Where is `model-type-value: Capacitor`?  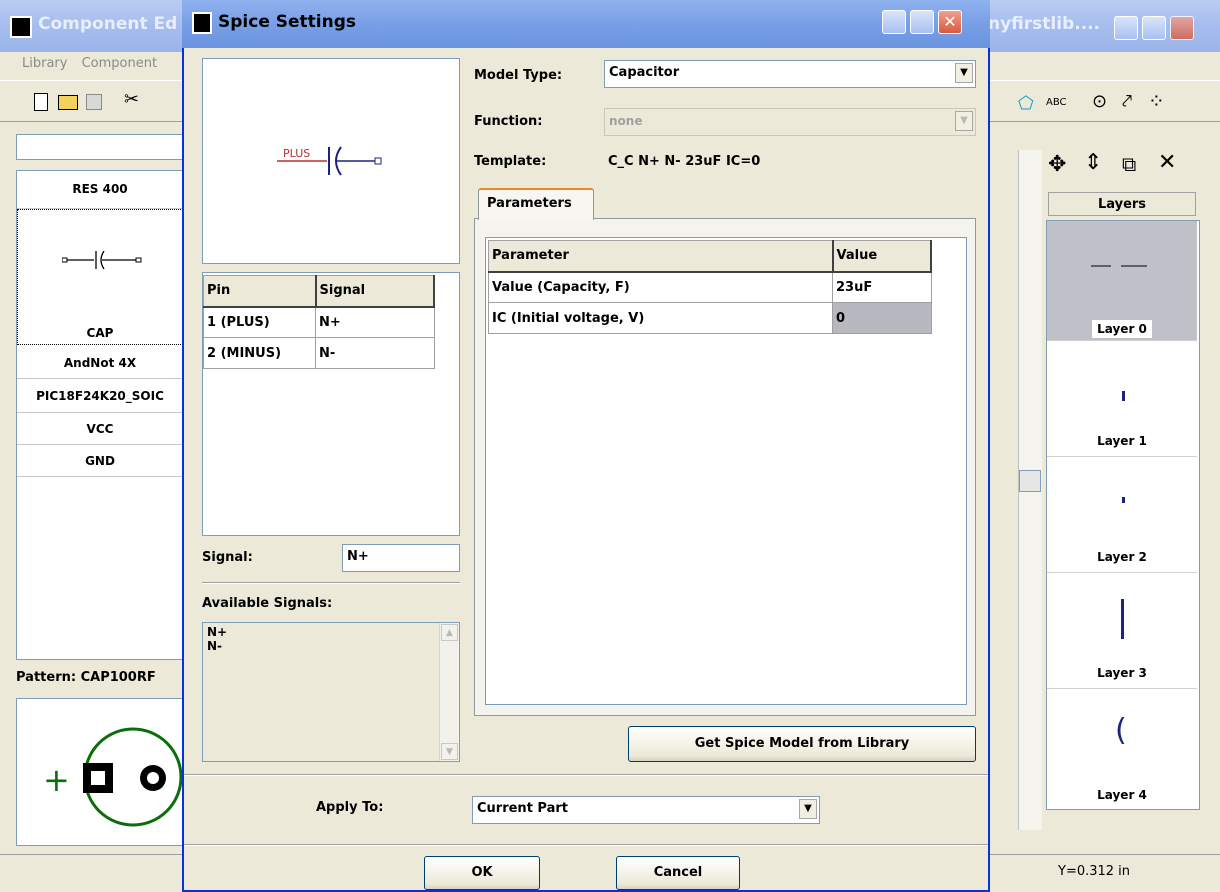
model-type-value: Capacitor is located at coordinates (644, 72).